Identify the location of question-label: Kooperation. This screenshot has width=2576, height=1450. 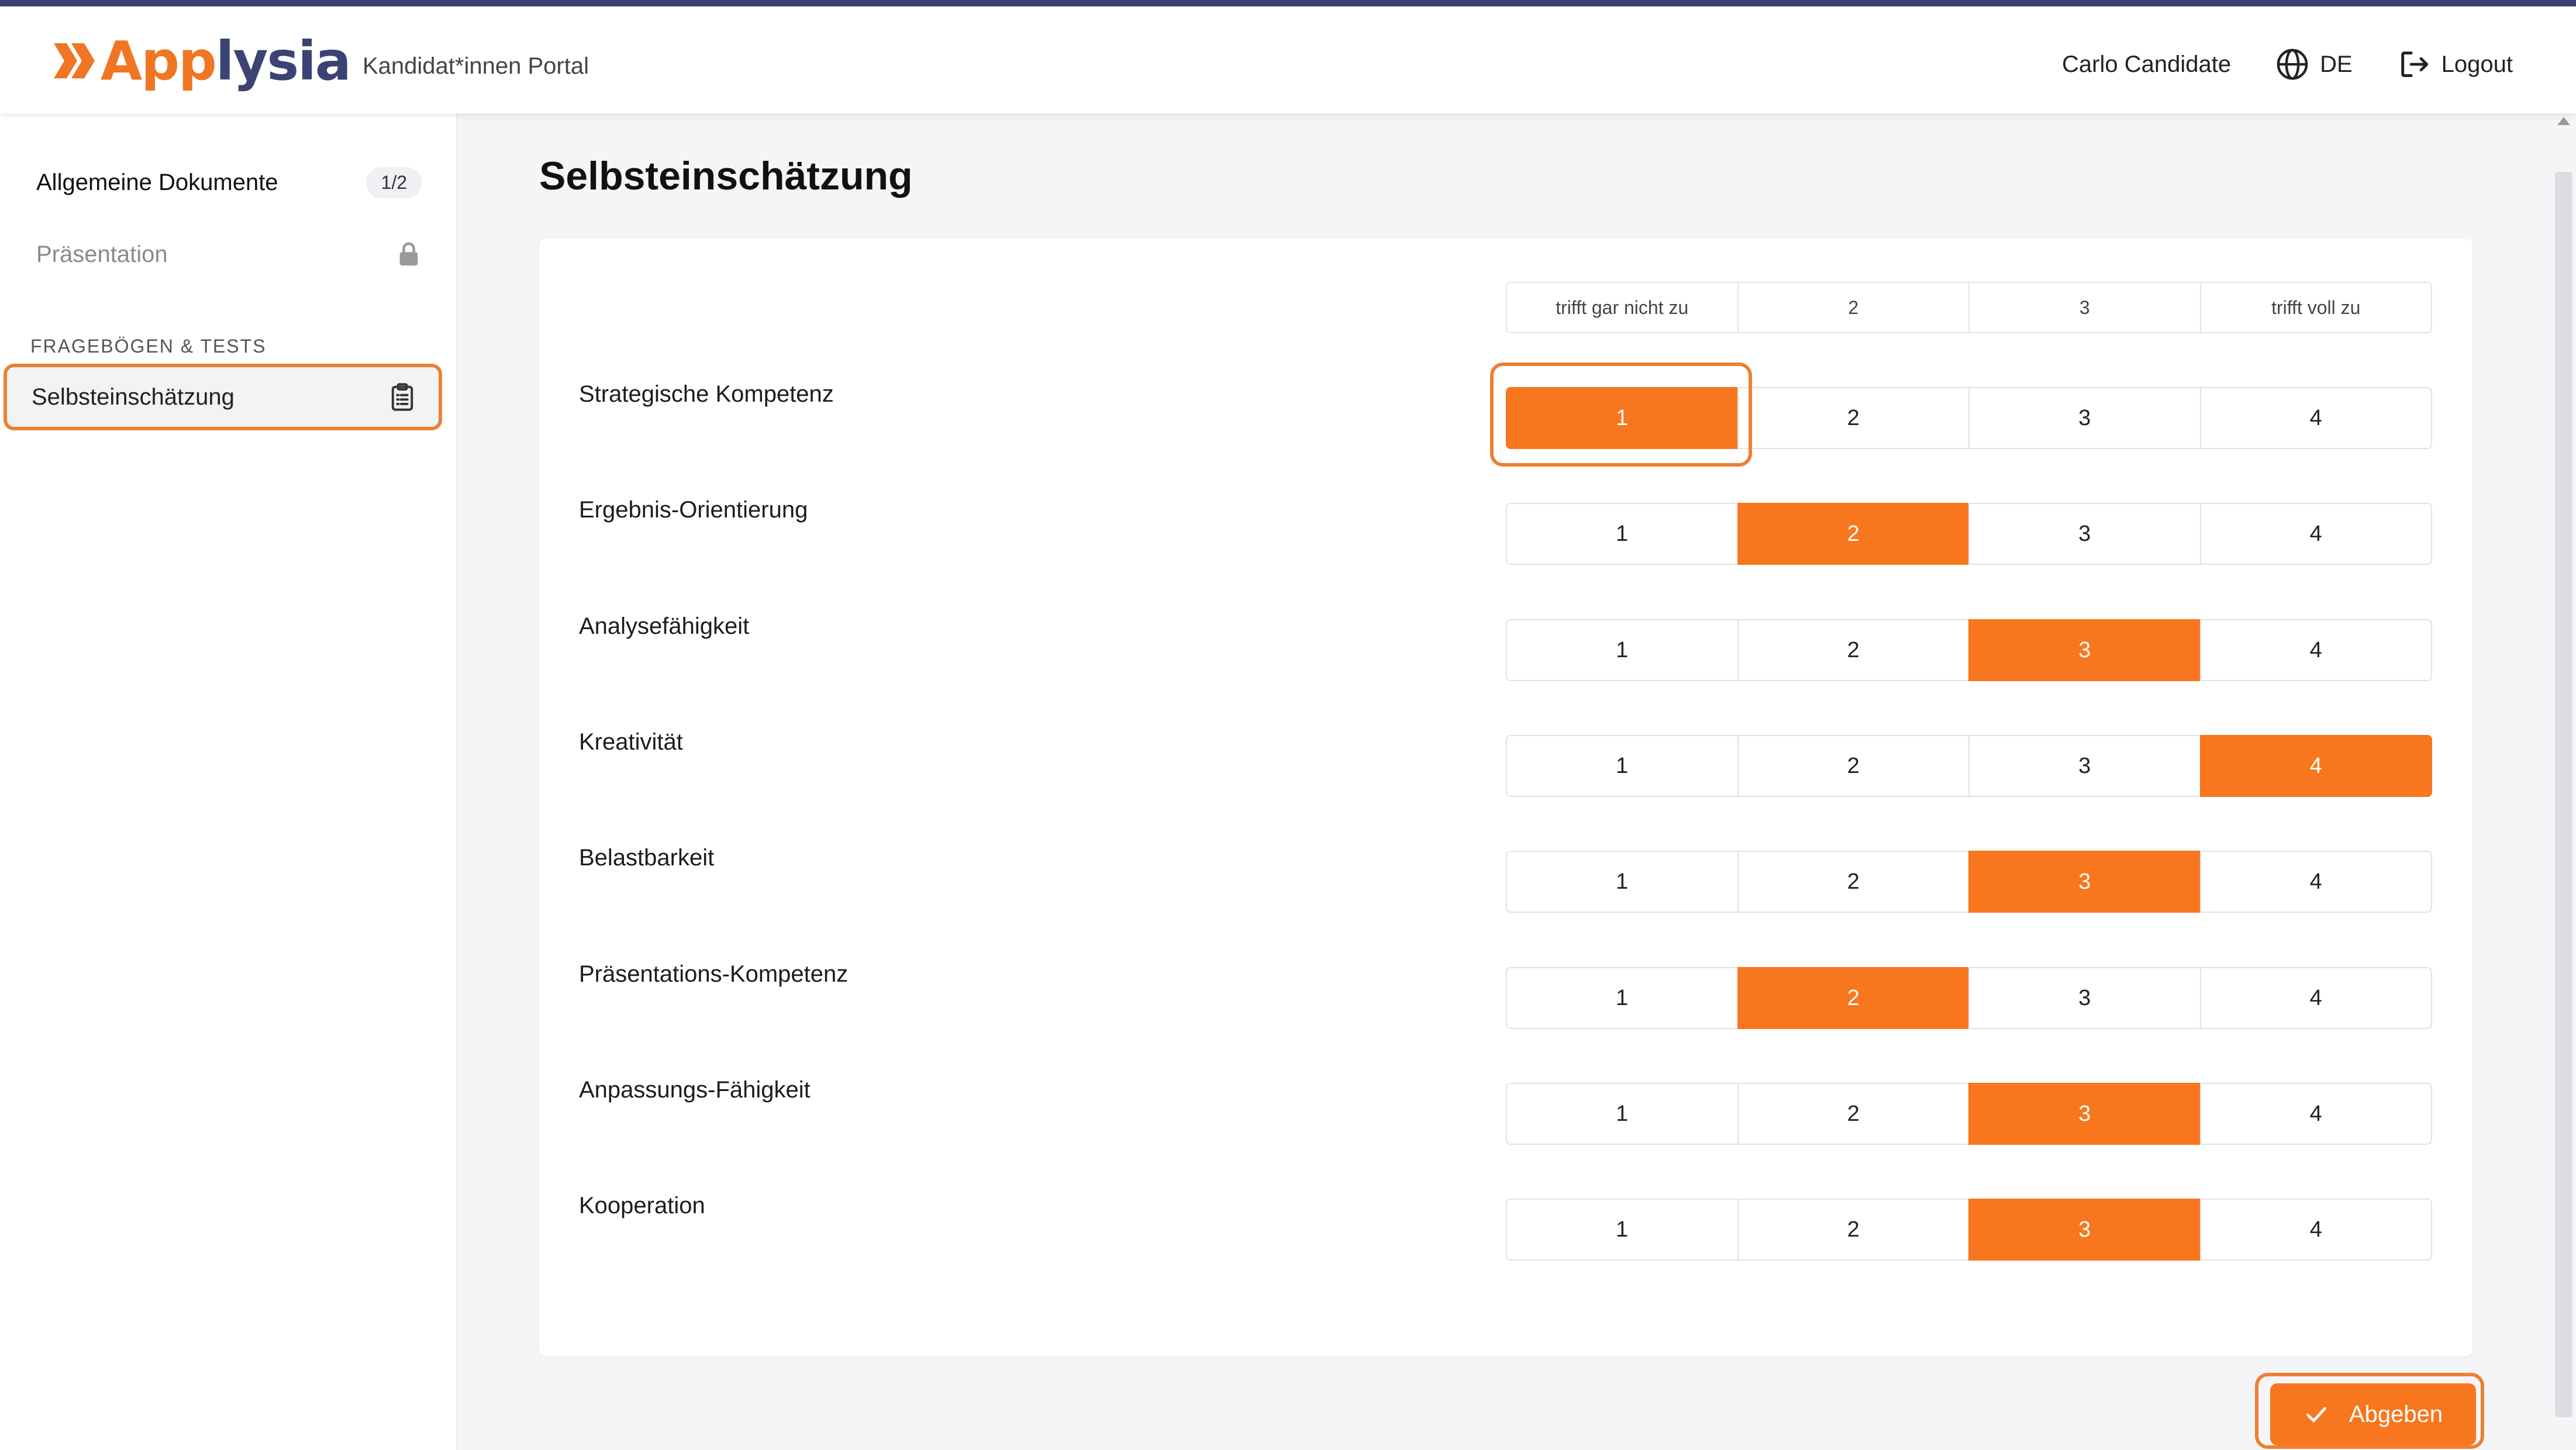
(642, 1205).